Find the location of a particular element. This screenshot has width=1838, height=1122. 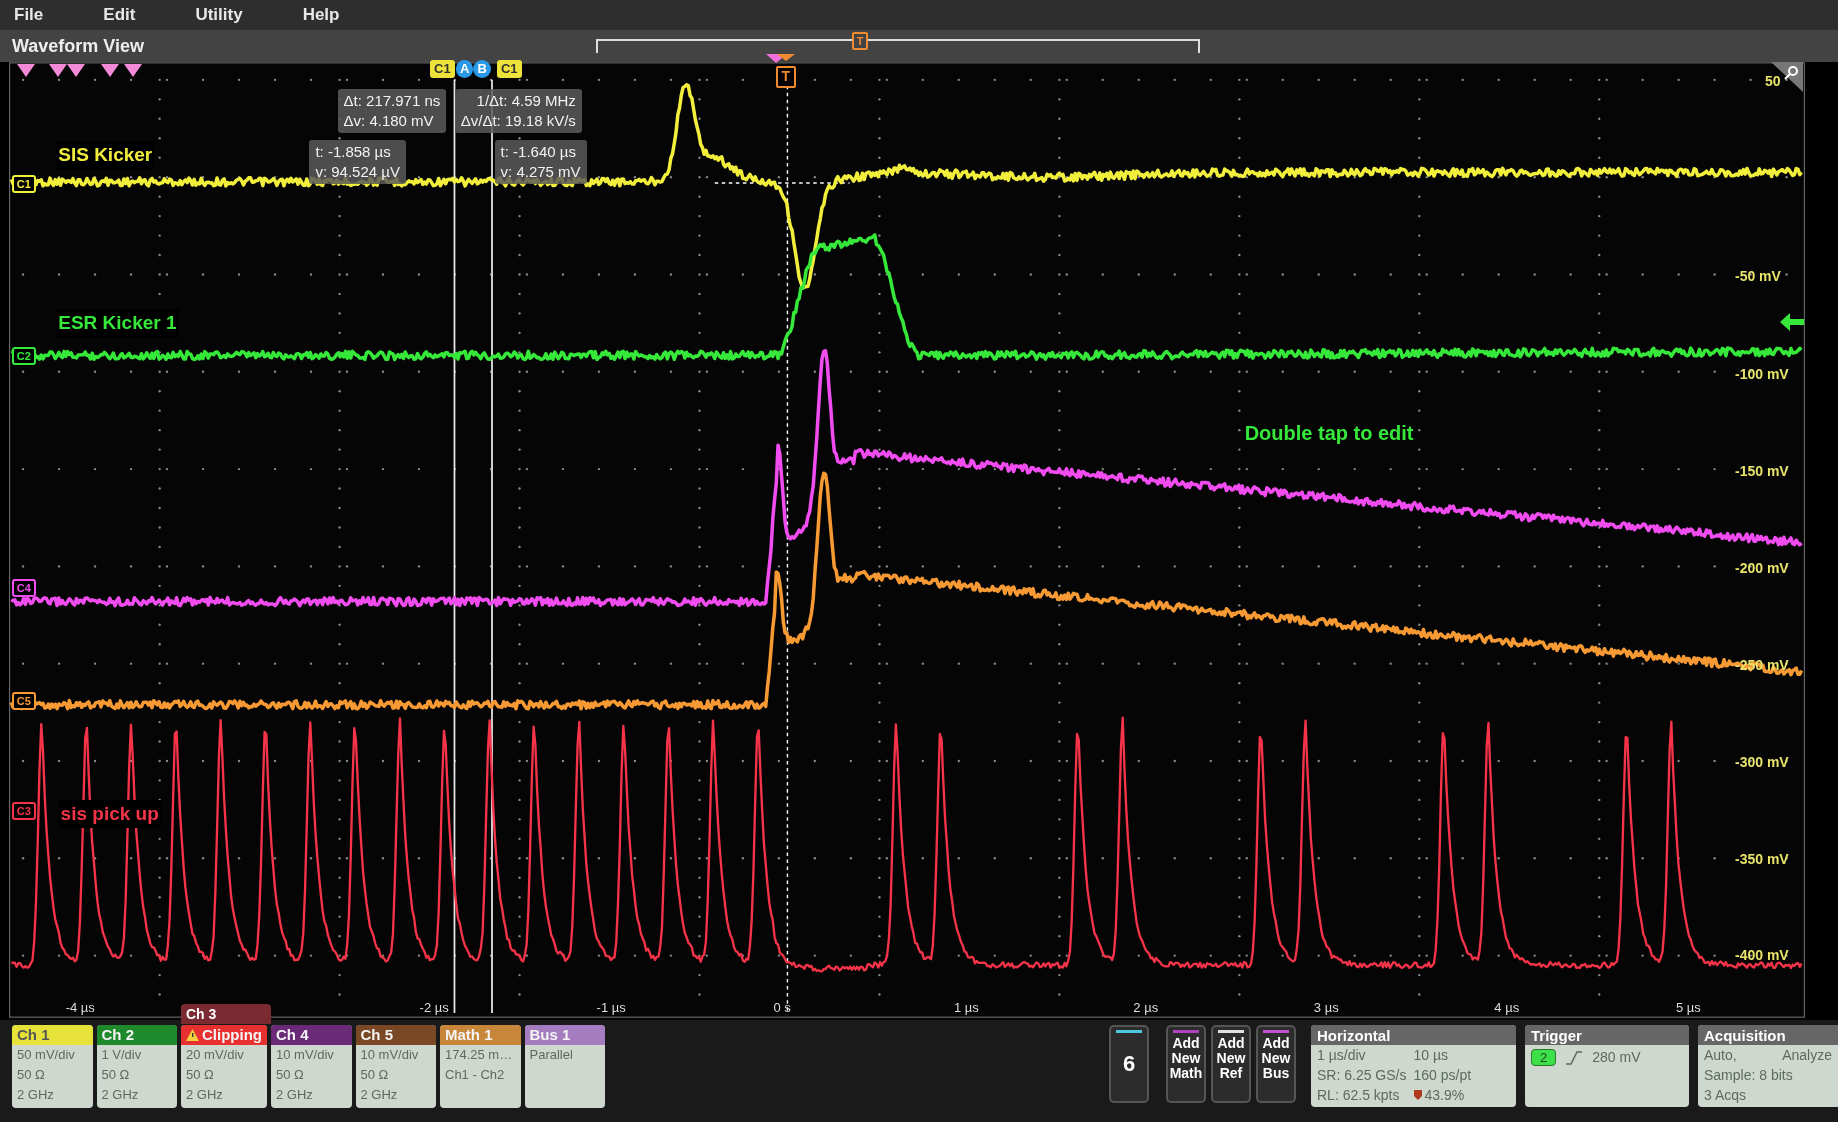

warning-icon is located at coordinates (192, 1035).